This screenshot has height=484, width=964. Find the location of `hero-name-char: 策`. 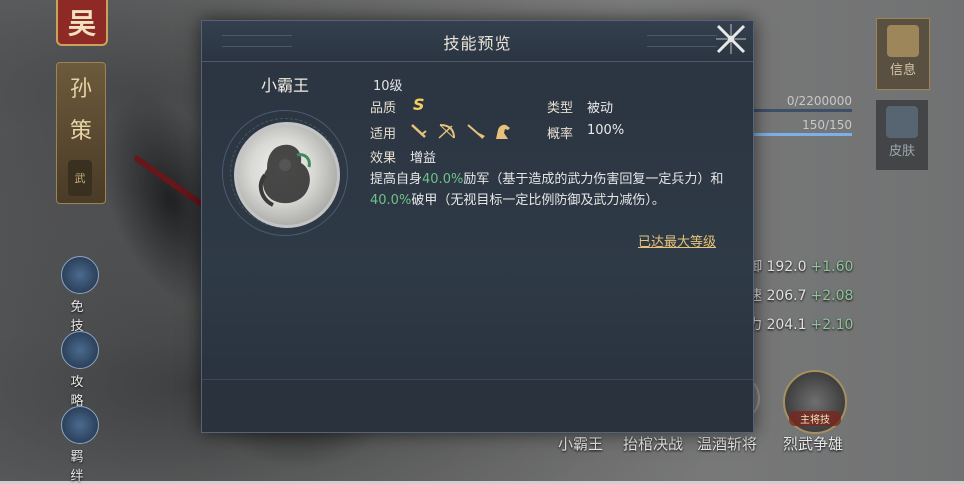

hero-name-char: 策 is located at coordinates (80, 131).